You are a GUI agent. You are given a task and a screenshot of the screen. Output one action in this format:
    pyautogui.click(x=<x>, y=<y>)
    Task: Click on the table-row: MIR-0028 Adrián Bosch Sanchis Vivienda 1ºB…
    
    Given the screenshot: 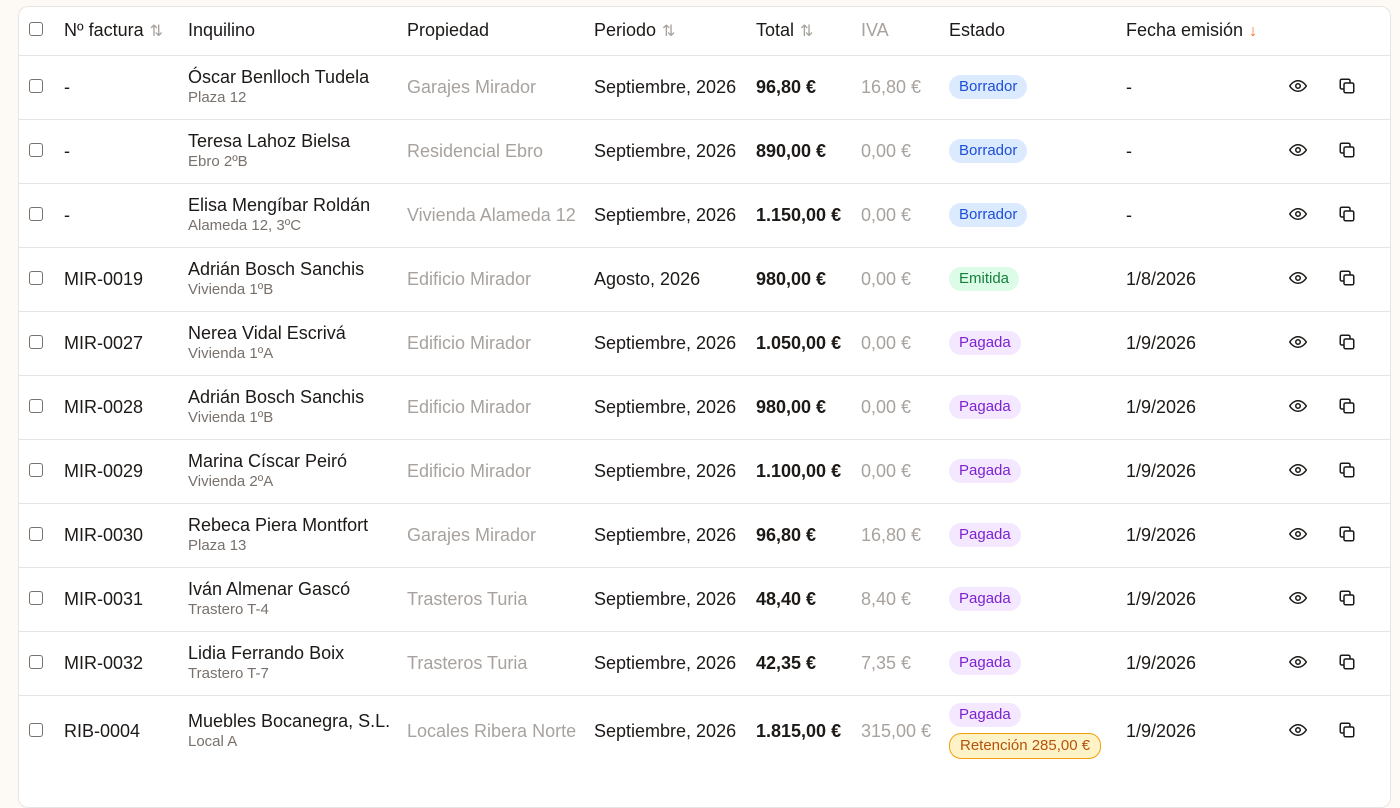 What is the action you would take?
    pyautogui.click(x=704, y=407)
    